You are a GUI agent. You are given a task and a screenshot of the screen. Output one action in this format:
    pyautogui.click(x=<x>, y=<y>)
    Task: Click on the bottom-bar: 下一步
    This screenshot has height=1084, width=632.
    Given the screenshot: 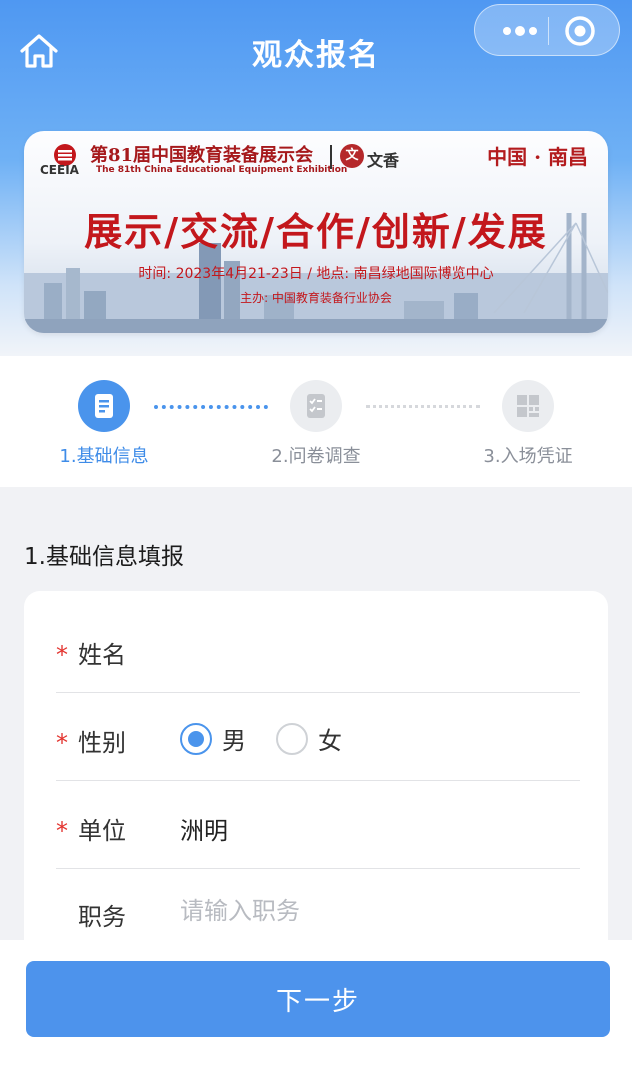 What is the action you would take?
    pyautogui.click(x=316, y=1012)
    